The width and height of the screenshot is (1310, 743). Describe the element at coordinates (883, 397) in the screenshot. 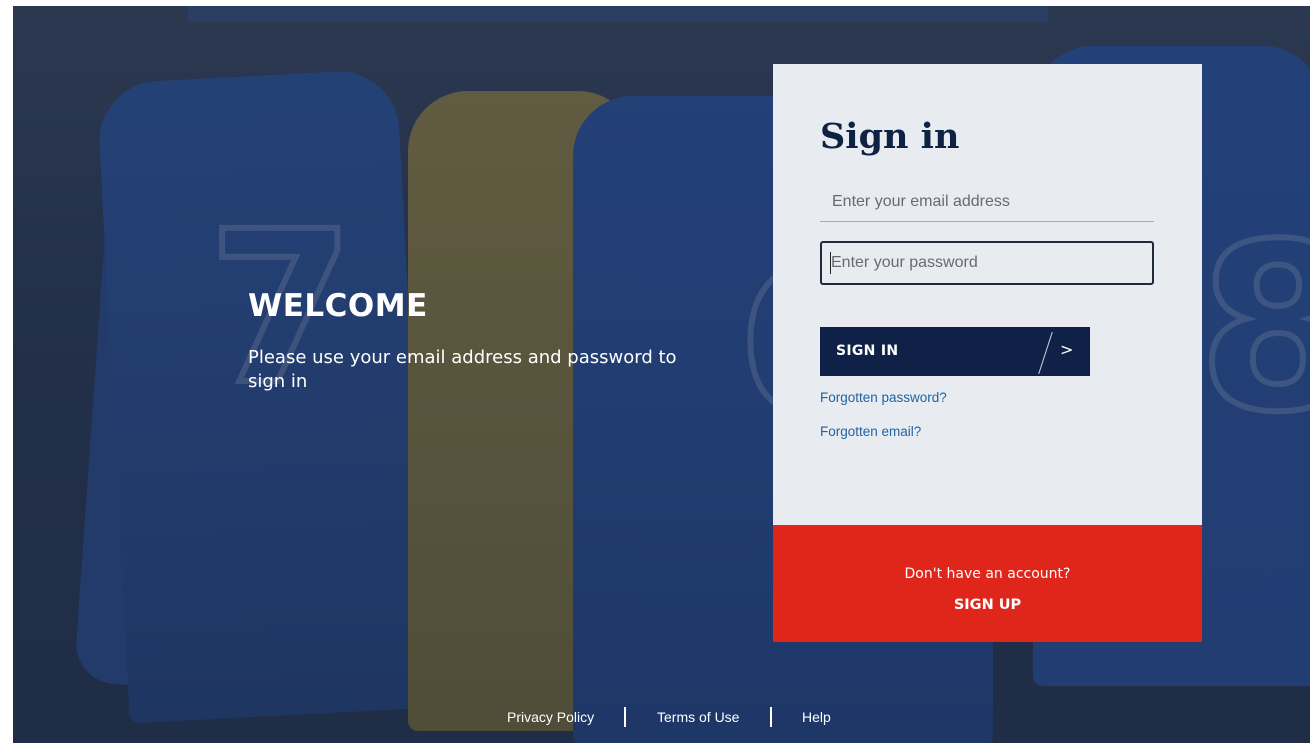

I see `forgot-password-link: Forgotten password?` at that location.